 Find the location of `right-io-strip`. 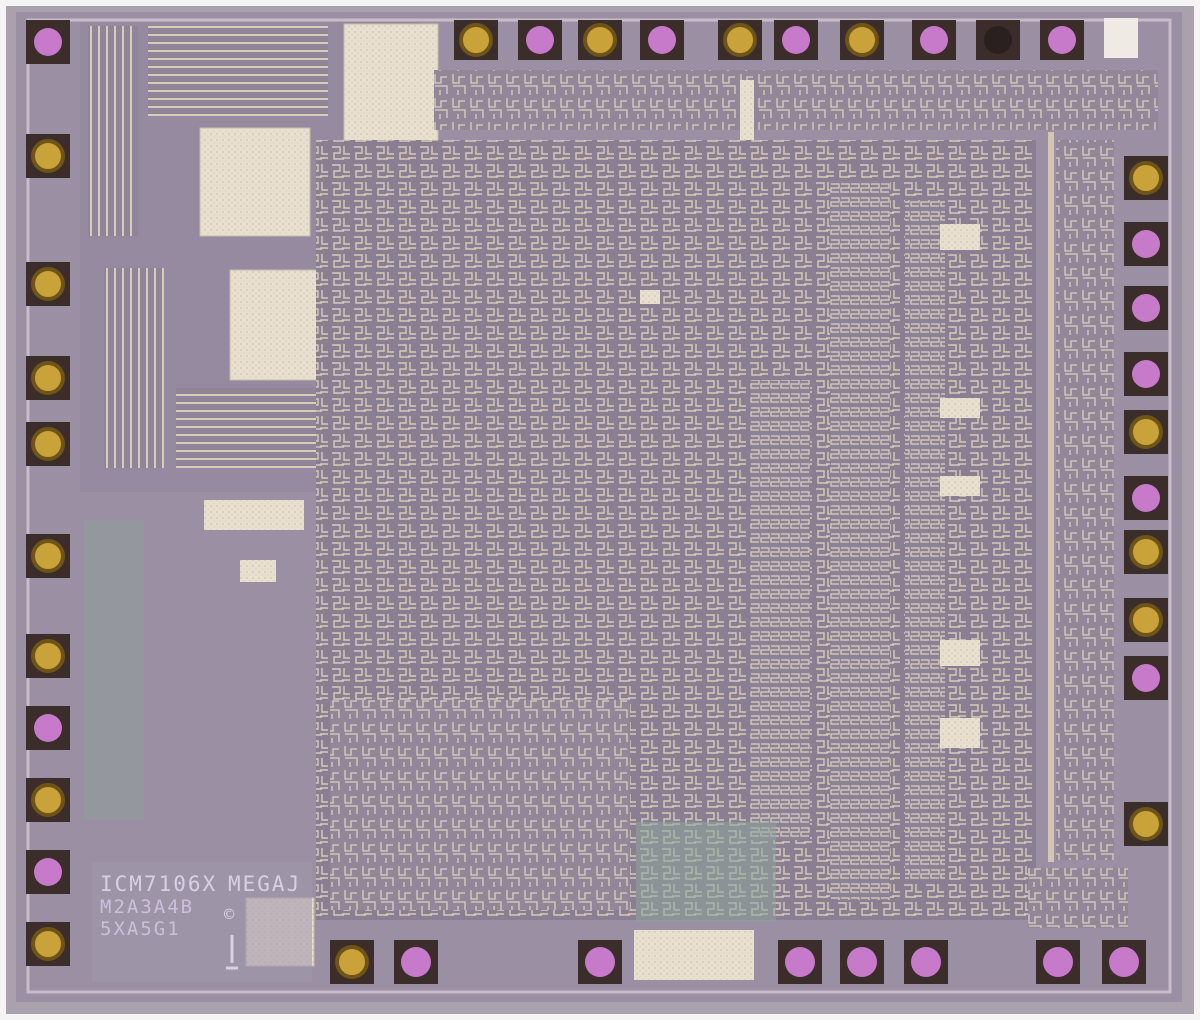

right-io-strip is located at coordinates (1085, 500).